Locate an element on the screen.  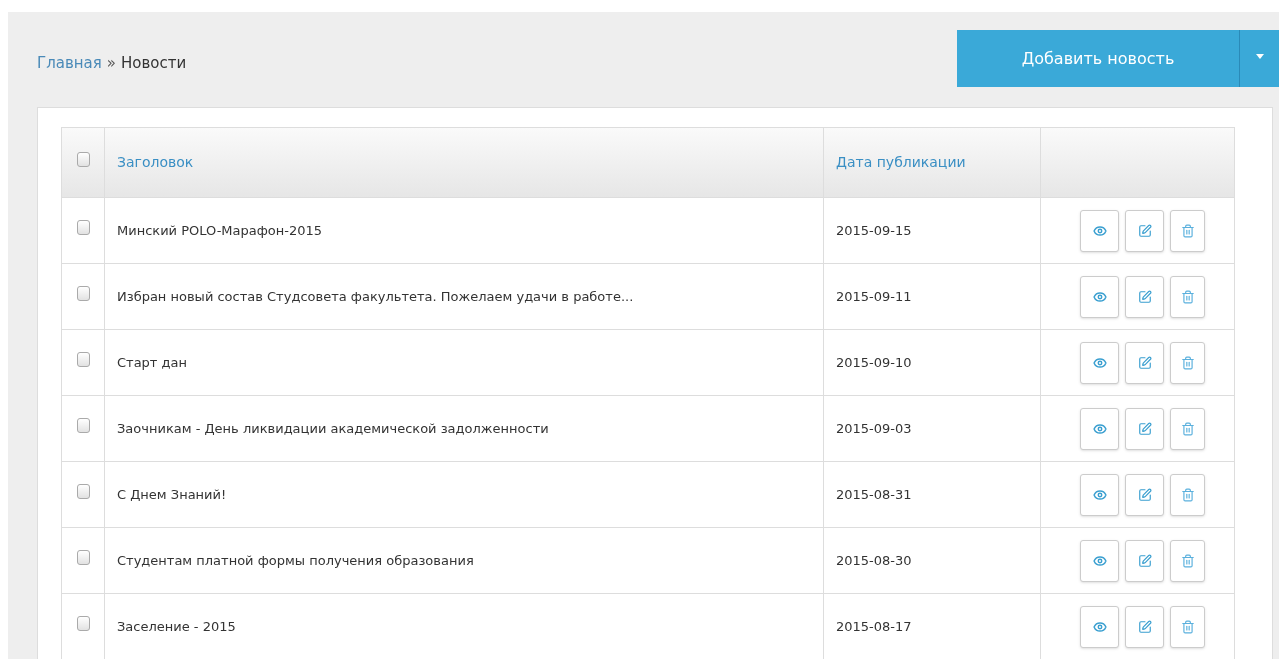
table-cell: 2015-09-10 is located at coordinates (932, 362).